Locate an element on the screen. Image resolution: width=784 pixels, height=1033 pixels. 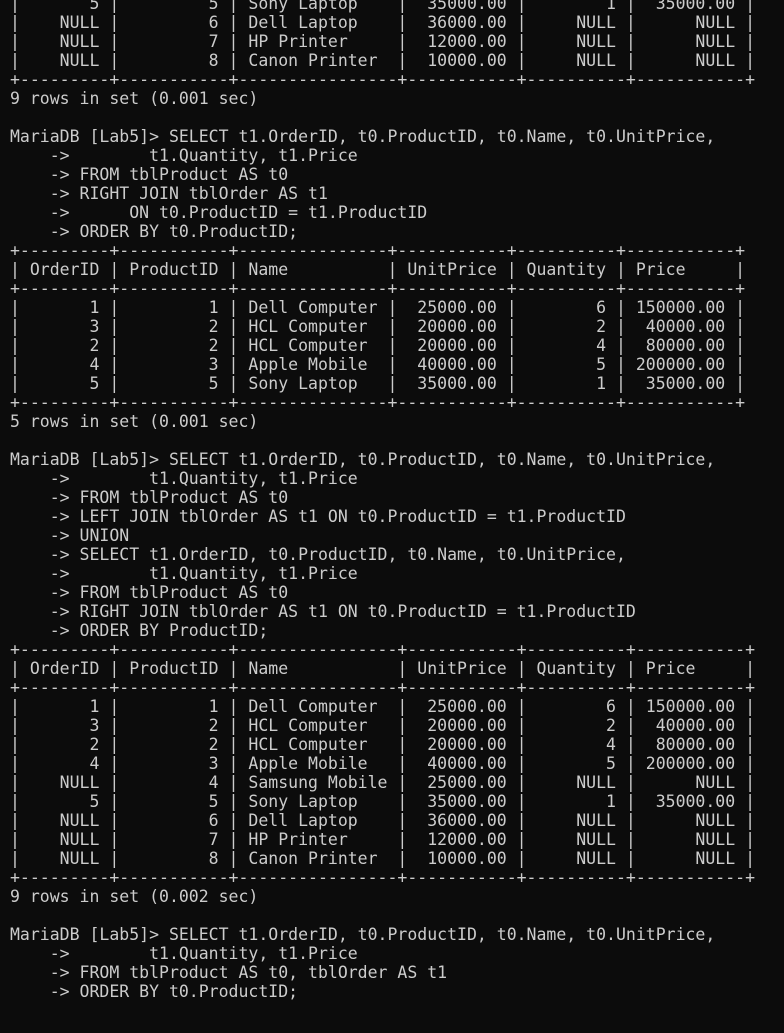
terminal-line: -> ON t0.ProductID = t1.ProductID is located at coordinates (219, 212).